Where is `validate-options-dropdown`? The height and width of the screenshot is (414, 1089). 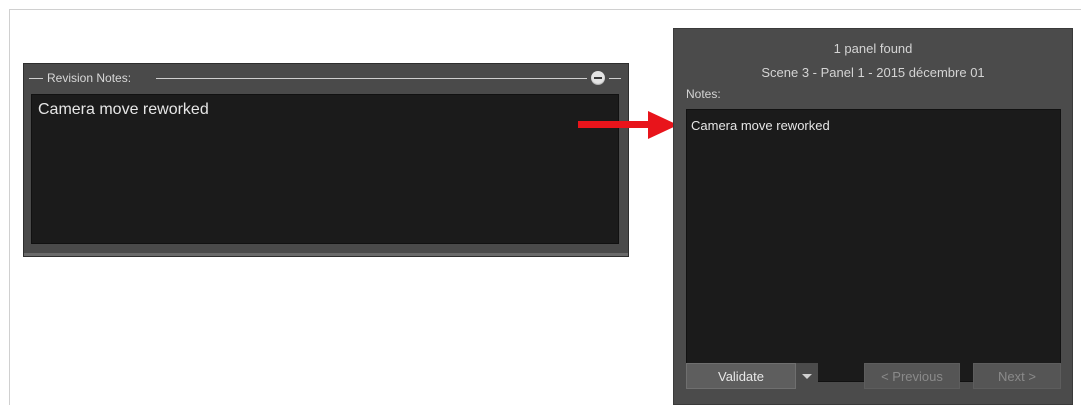
validate-options-dropdown is located at coordinates (807, 376).